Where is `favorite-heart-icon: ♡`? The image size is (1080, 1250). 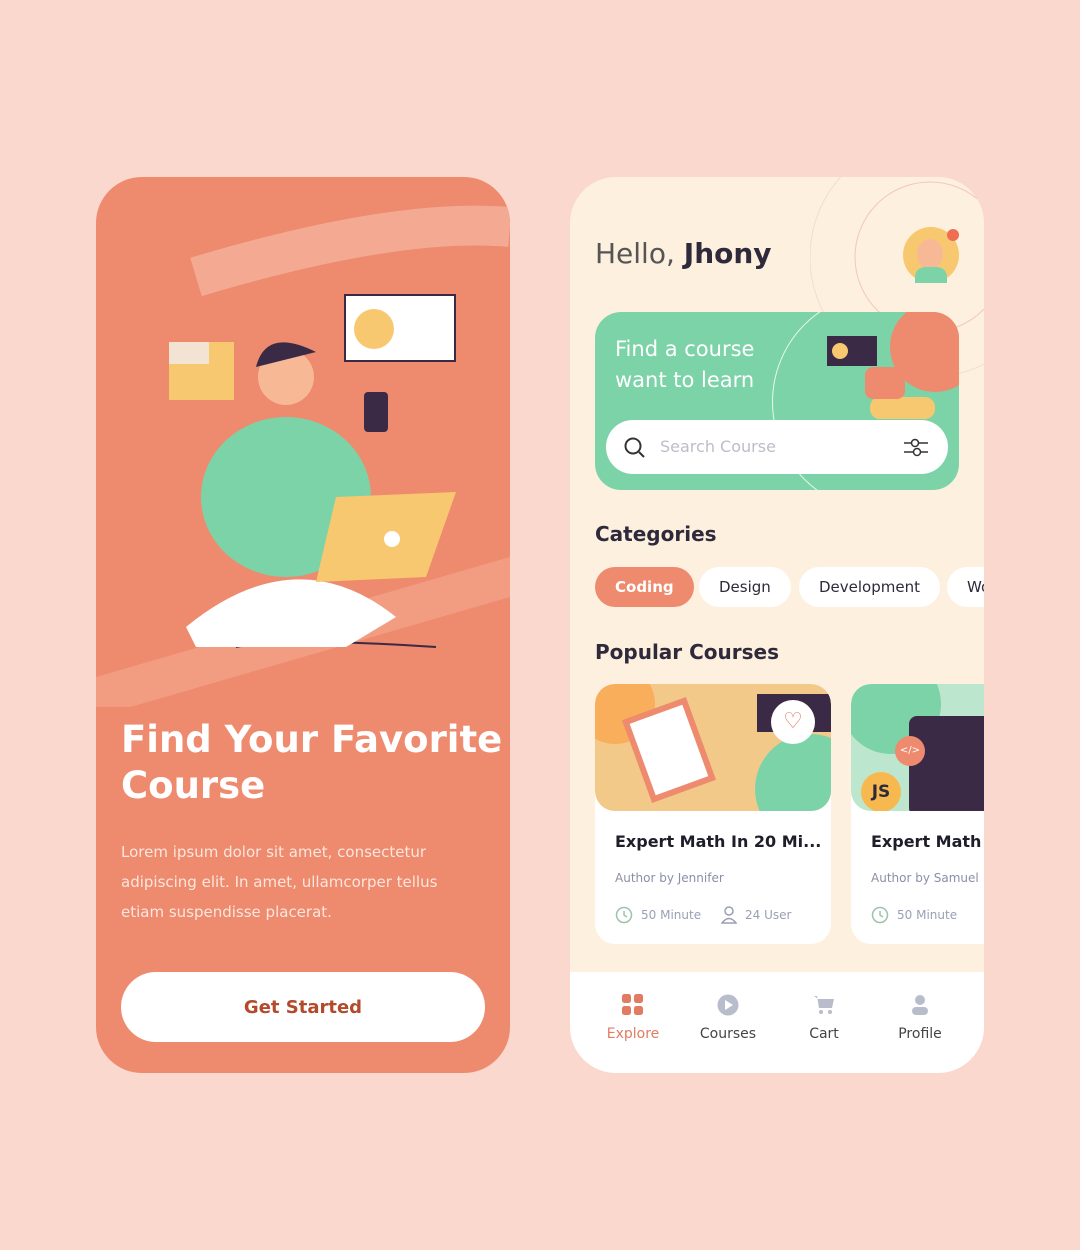 favorite-heart-icon: ♡ is located at coordinates (793, 722).